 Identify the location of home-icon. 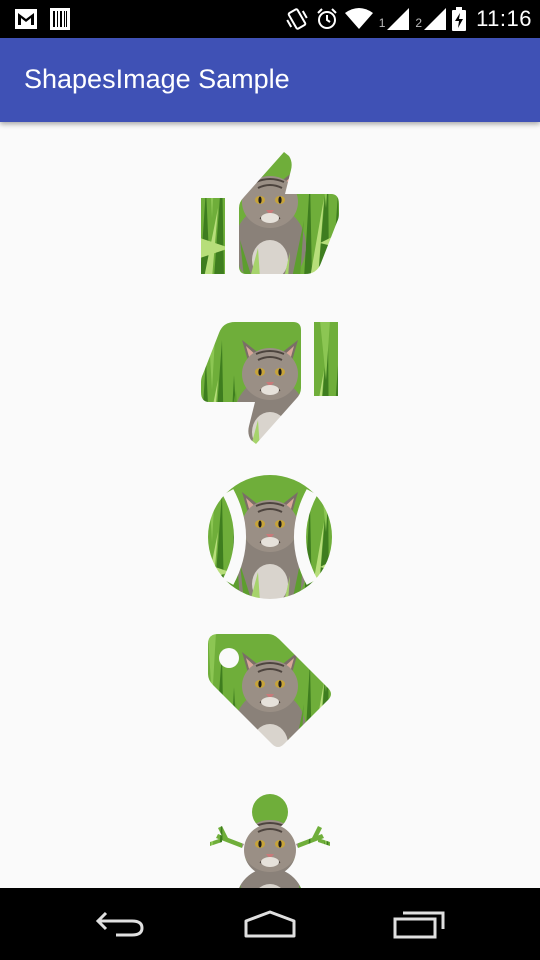
(270, 924).